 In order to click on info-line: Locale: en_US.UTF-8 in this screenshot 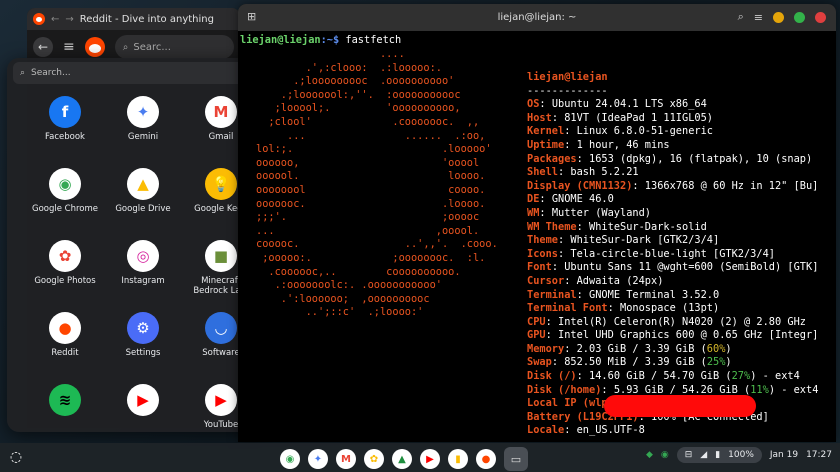, I will do `click(586, 430)`.